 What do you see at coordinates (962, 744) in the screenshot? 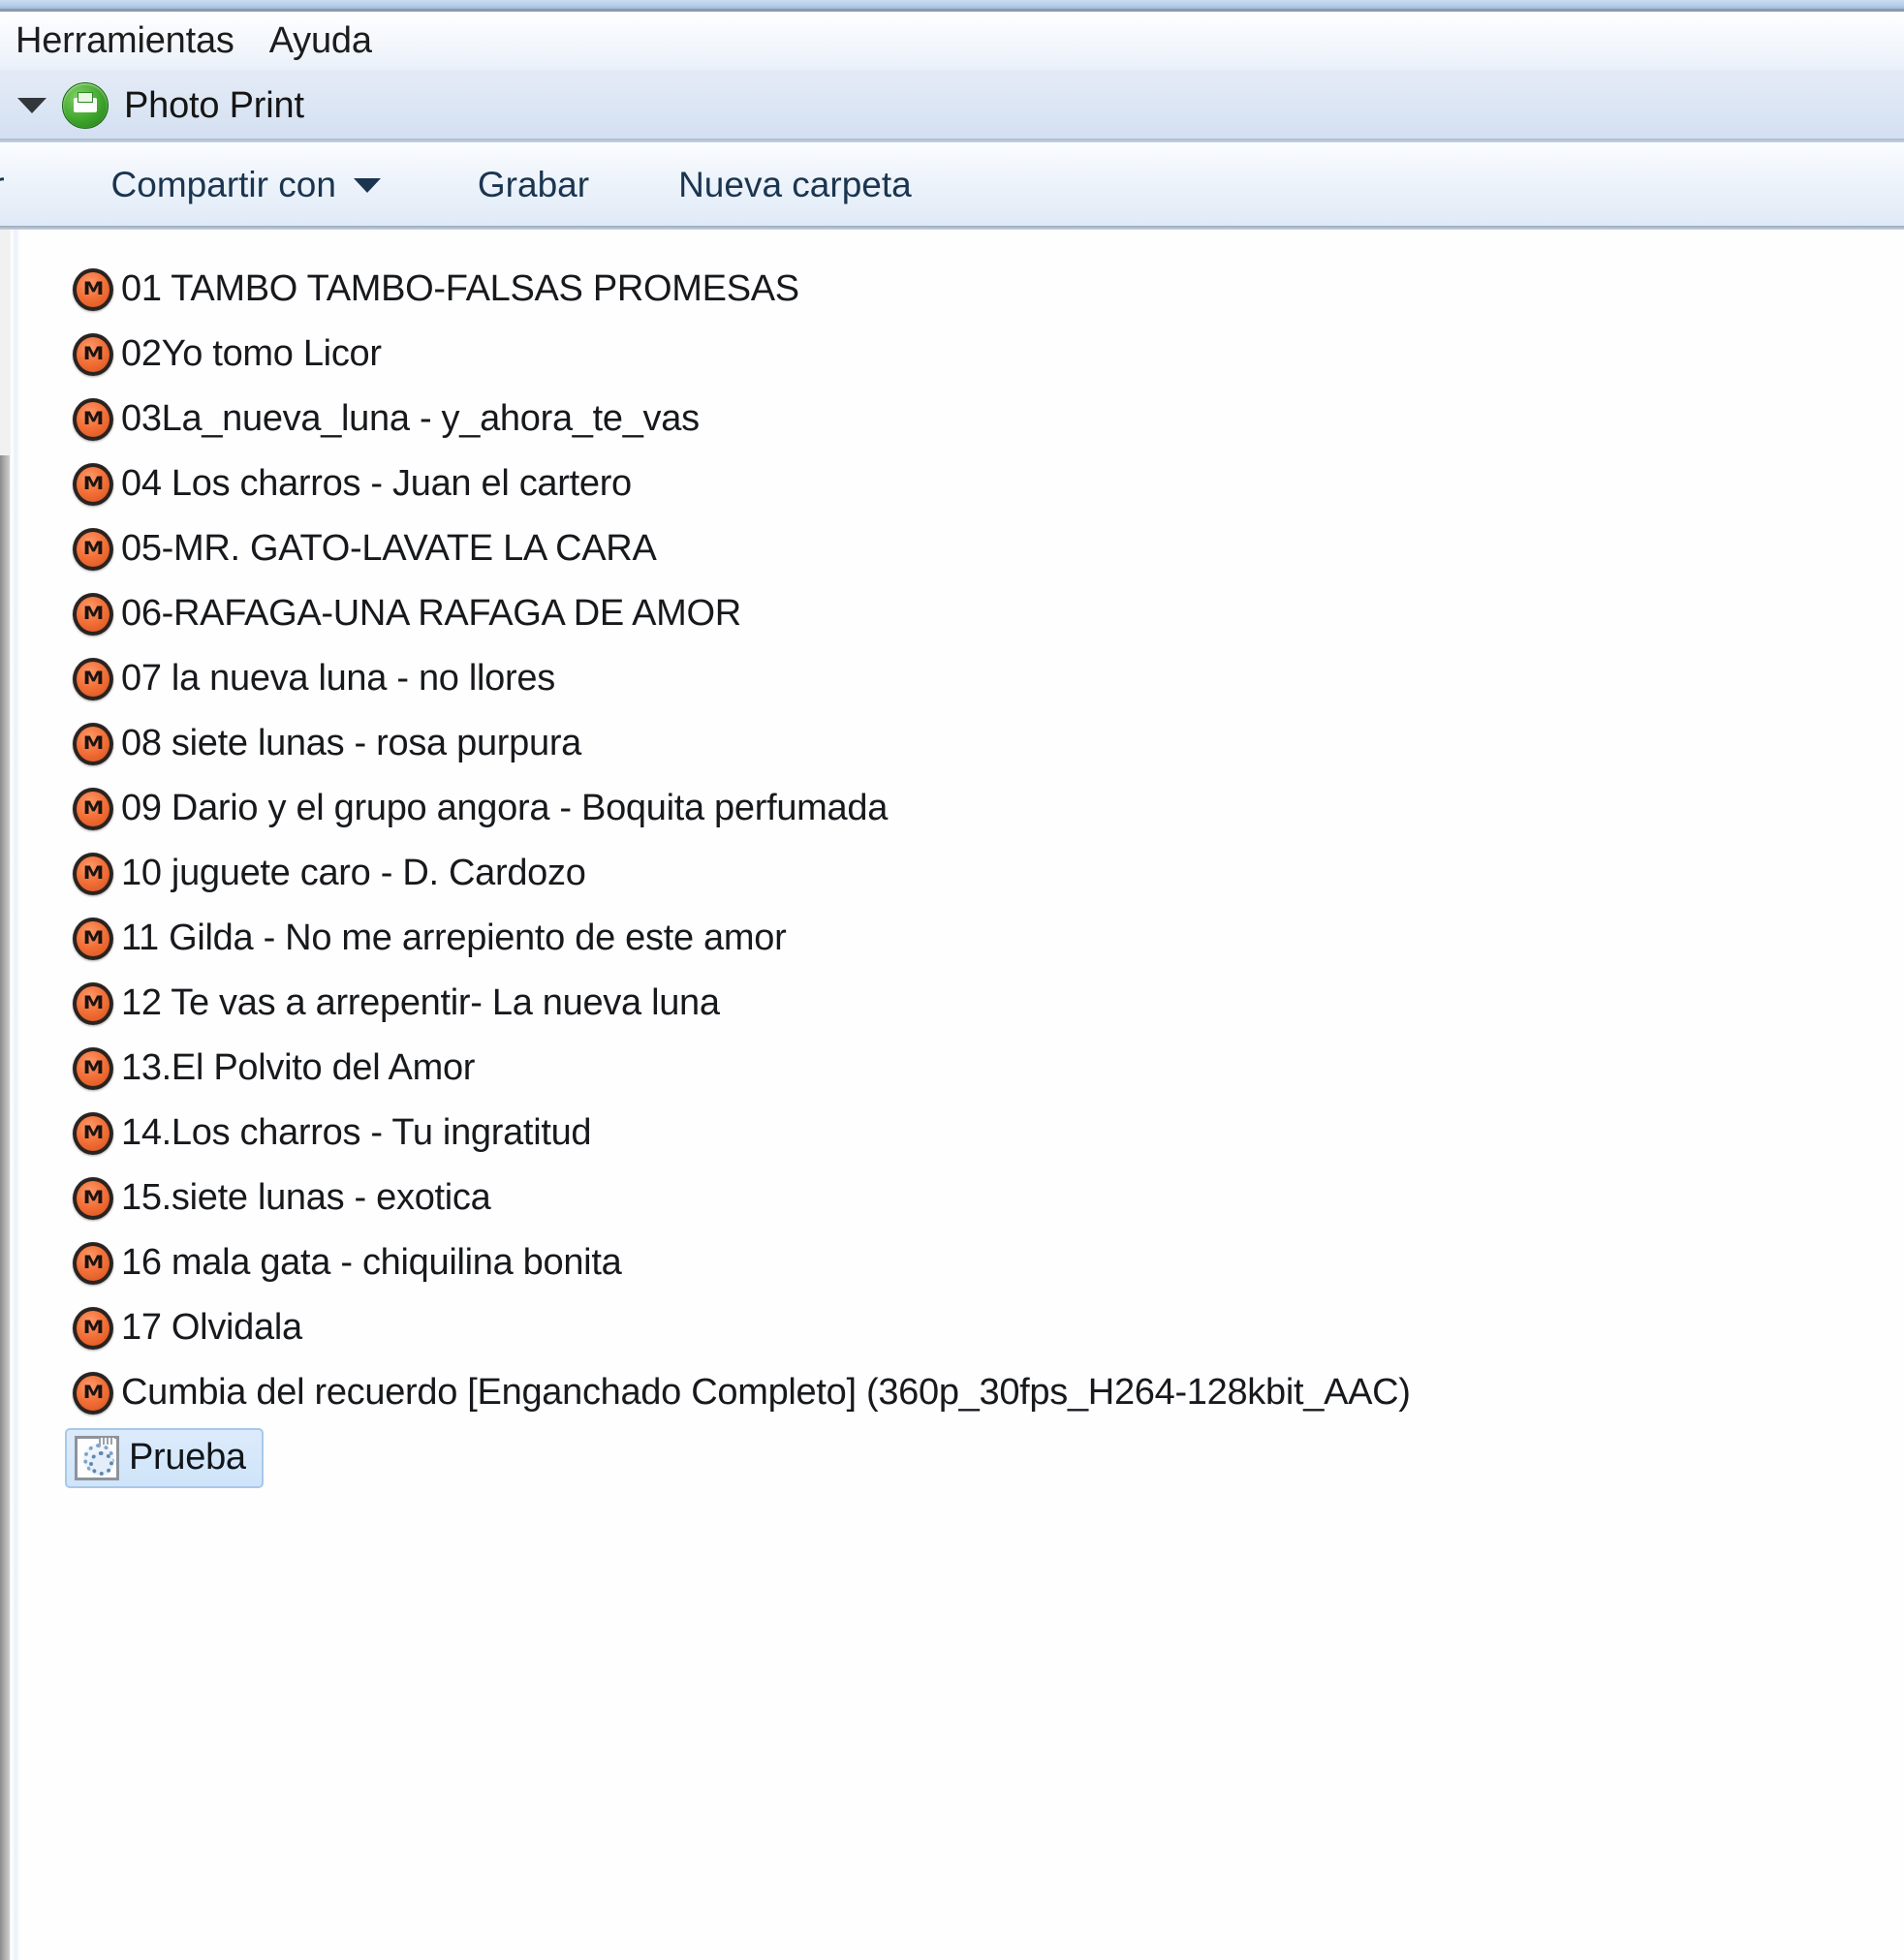
I see `file-list-item: M 08 siete lunas - rosa purpura` at bounding box center [962, 744].